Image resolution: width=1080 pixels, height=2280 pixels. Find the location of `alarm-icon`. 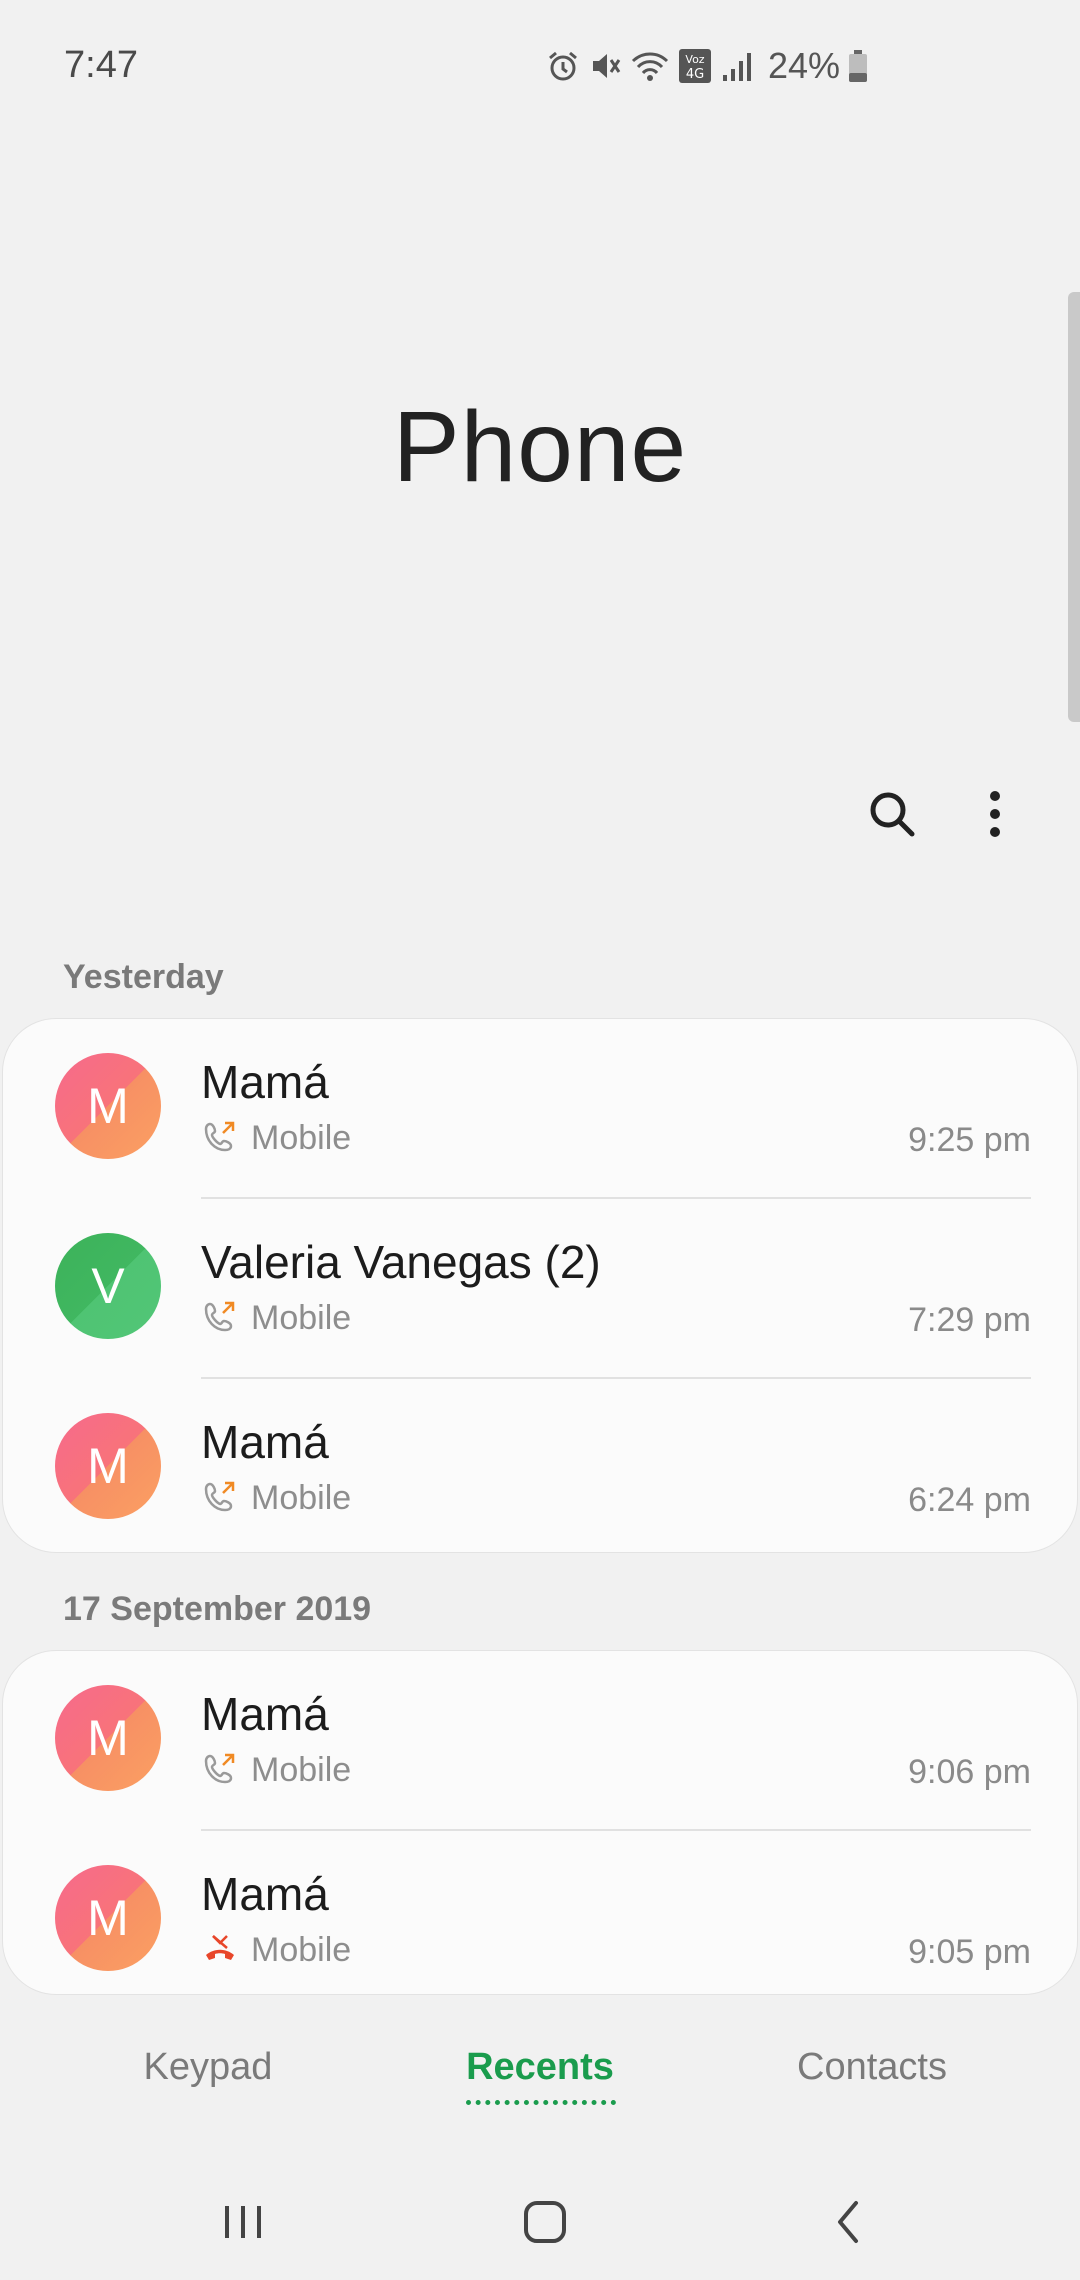

alarm-icon is located at coordinates (563, 66).